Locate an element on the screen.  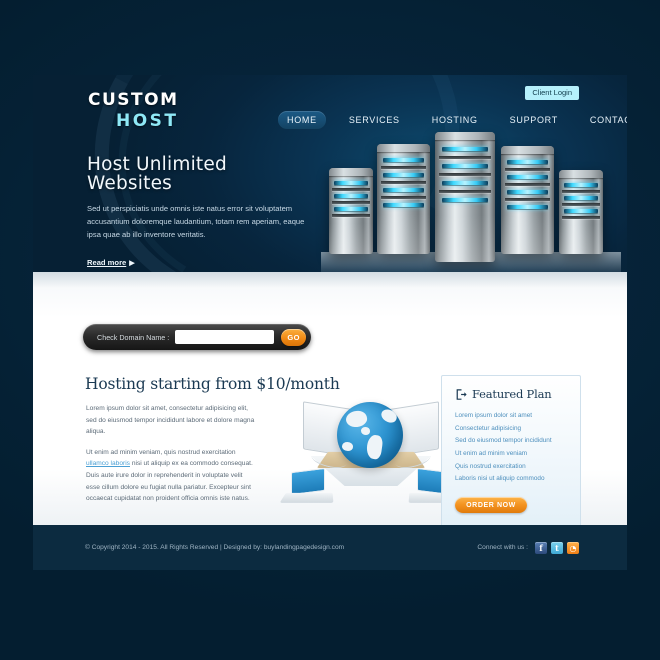
domain-search-go-button: GO is located at coordinates (293, 337).